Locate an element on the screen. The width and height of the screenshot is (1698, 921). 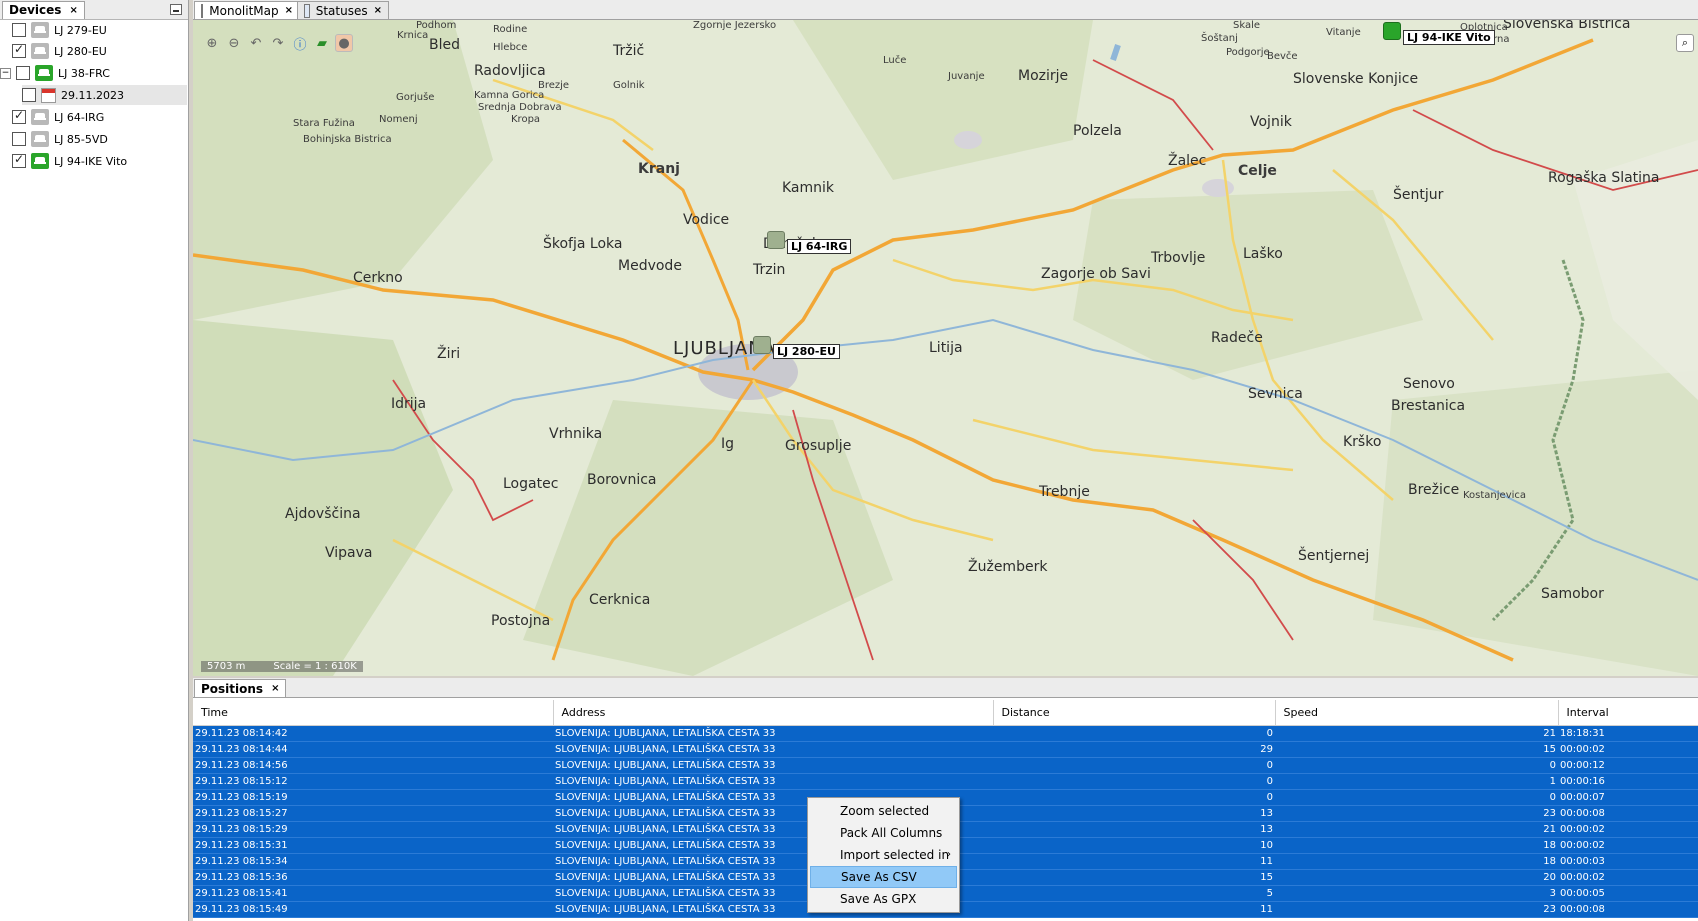
cell-interval: 00:00:16 is located at coordinates (1628, 781).